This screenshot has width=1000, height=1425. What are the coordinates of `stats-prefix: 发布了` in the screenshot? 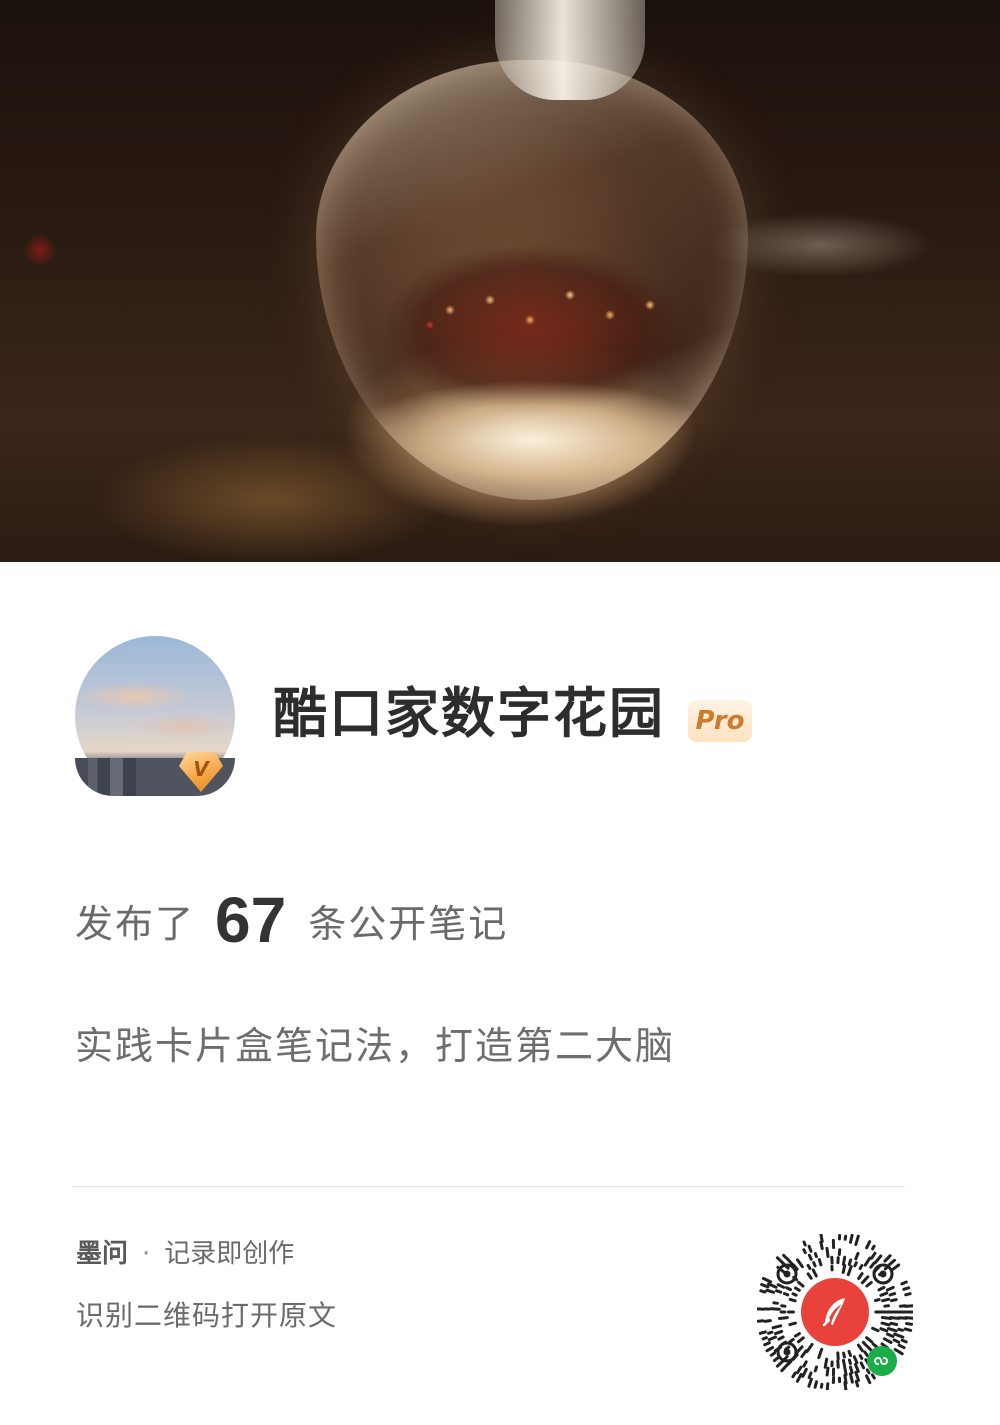 It's located at (135, 923).